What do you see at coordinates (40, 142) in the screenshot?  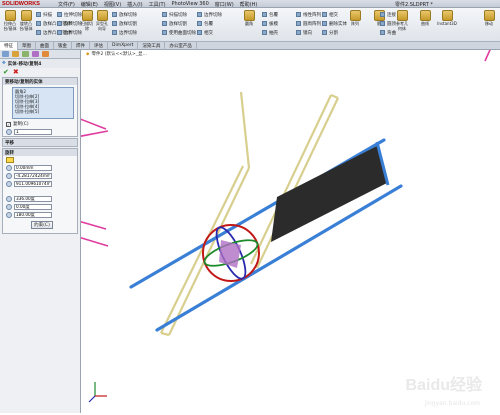 I see `group-title-translate: 平移` at bounding box center [40, 142].